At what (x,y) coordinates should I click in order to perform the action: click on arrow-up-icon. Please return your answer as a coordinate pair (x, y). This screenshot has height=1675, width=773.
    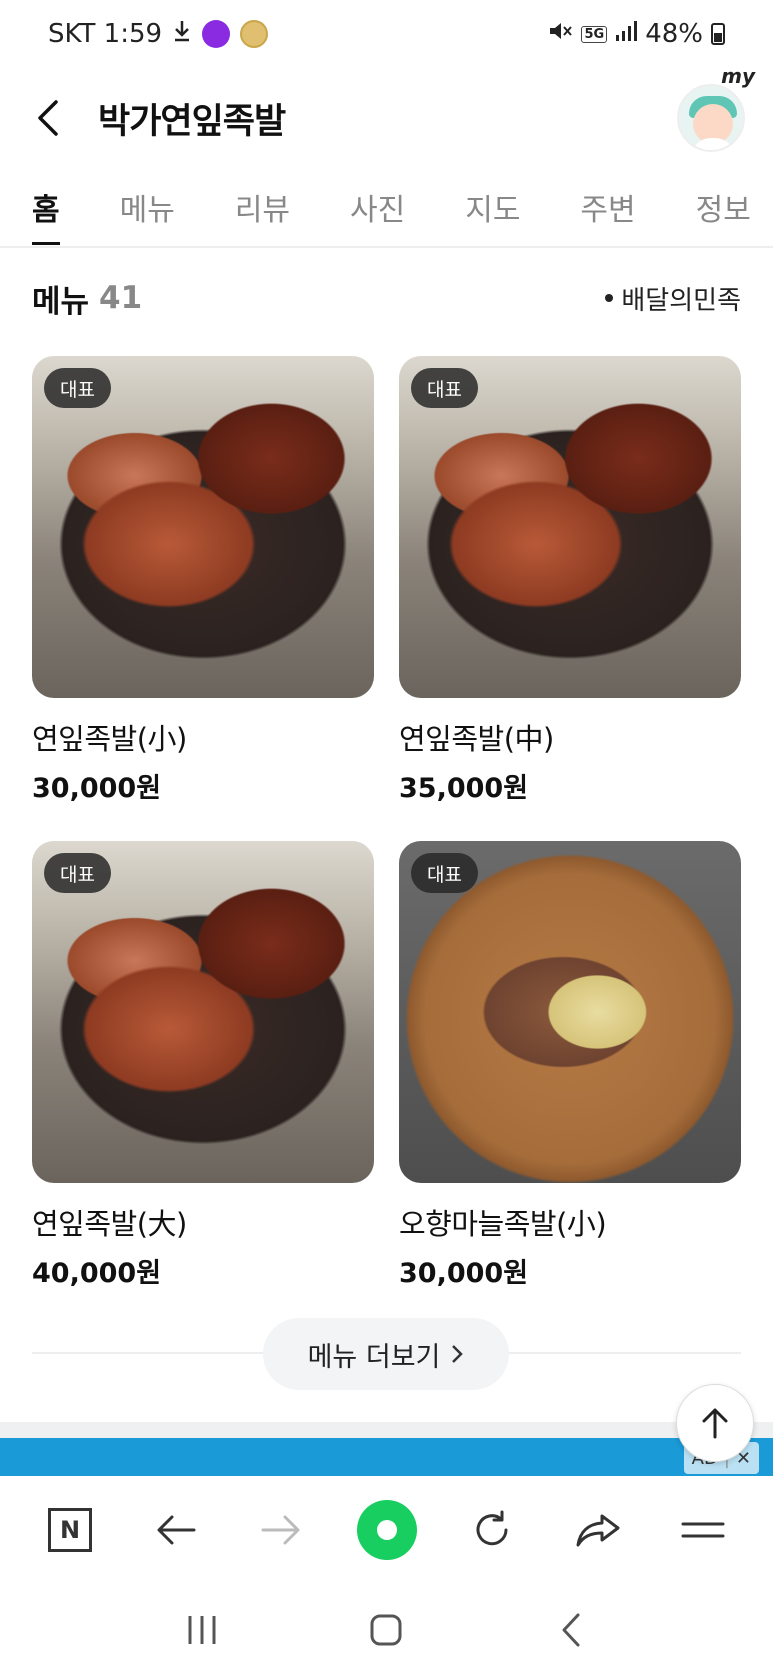
    Looking at the image, I should click on (715, 1423).